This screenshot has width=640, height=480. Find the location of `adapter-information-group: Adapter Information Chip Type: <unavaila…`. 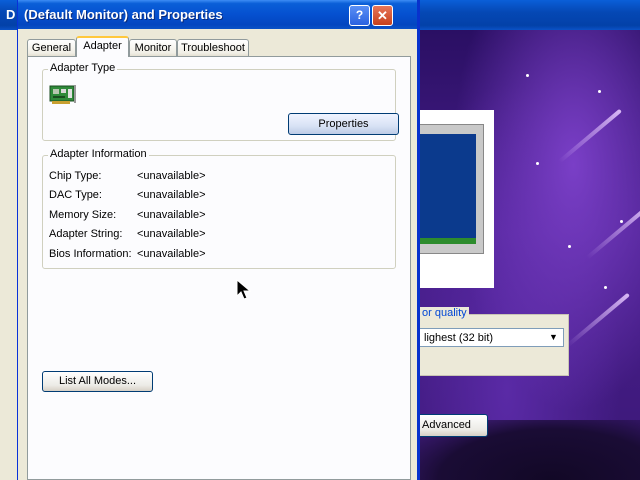

adapter-information-group: Adapter Information Chip Type: <unavaila… is located at coordinates (219, 208).